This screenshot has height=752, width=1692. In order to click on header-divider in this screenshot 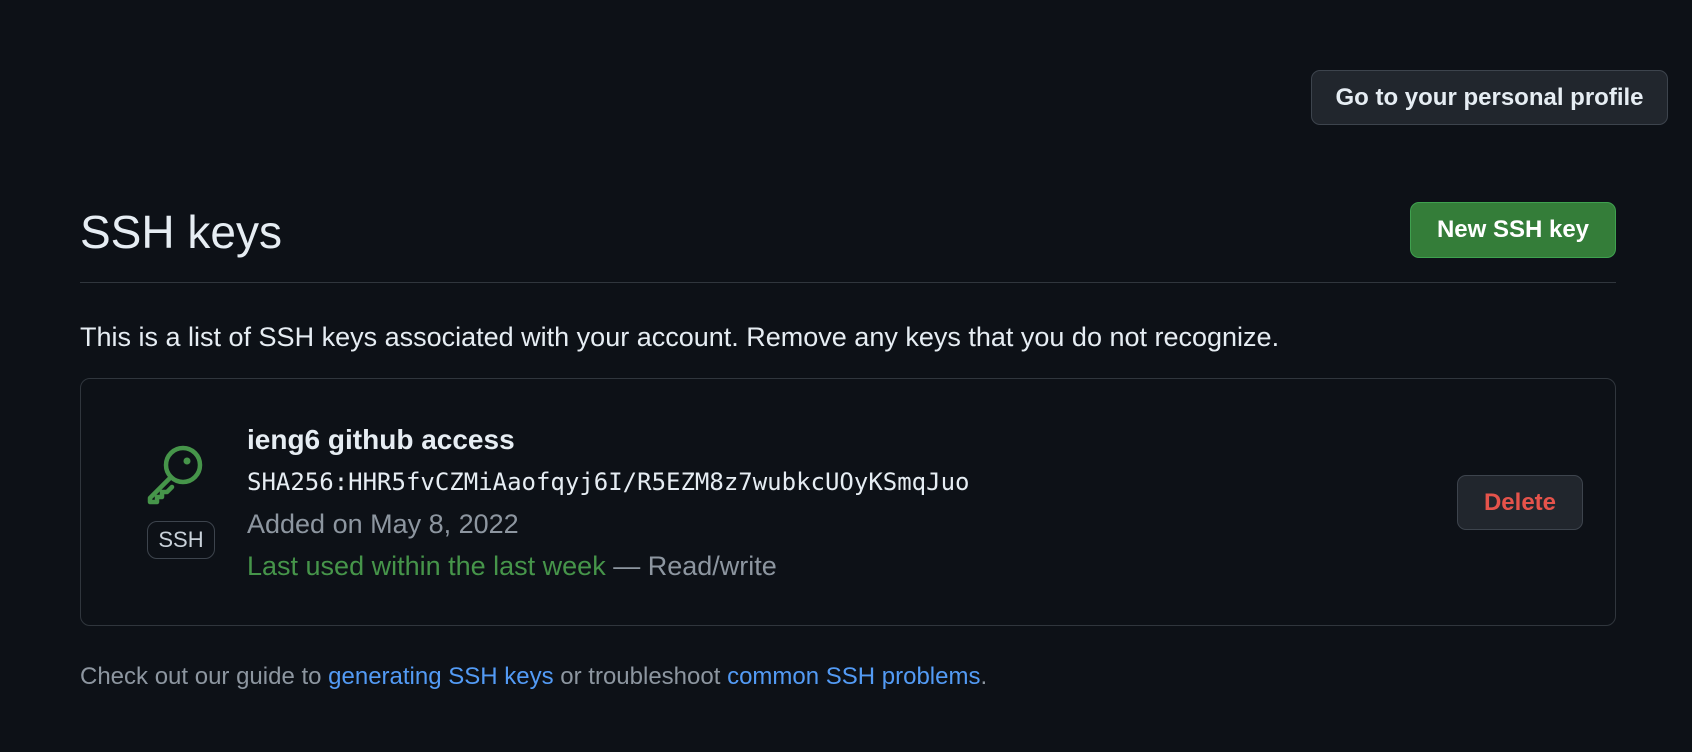, I will do `click(848, 282)`.